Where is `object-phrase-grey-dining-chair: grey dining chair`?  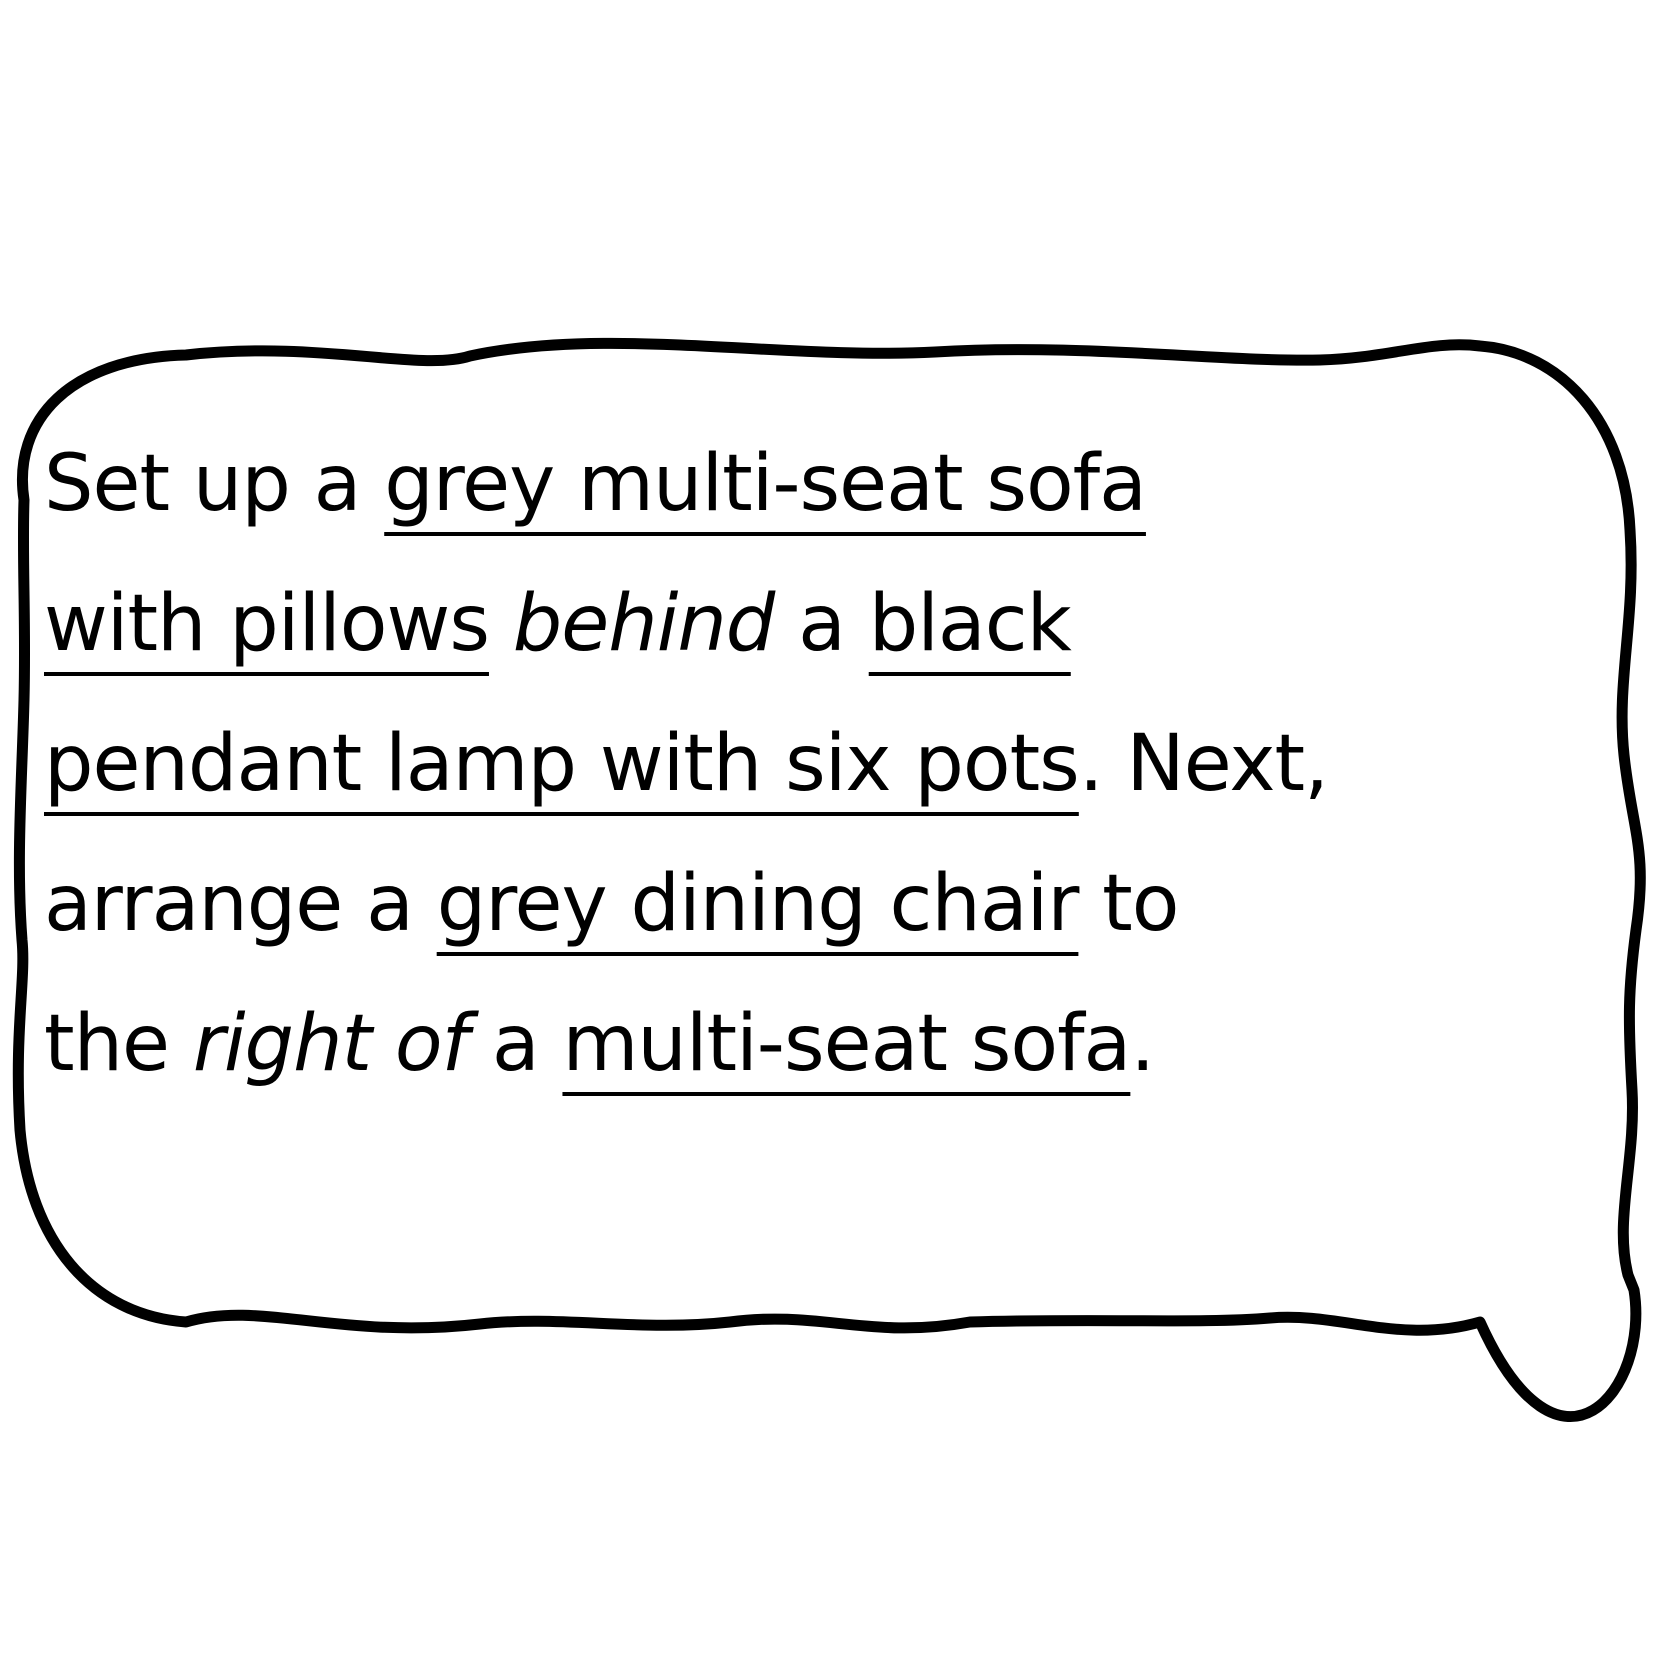 object-phrase-grey-dining-chair: grey dining chair is located at coordinates (758, 904).